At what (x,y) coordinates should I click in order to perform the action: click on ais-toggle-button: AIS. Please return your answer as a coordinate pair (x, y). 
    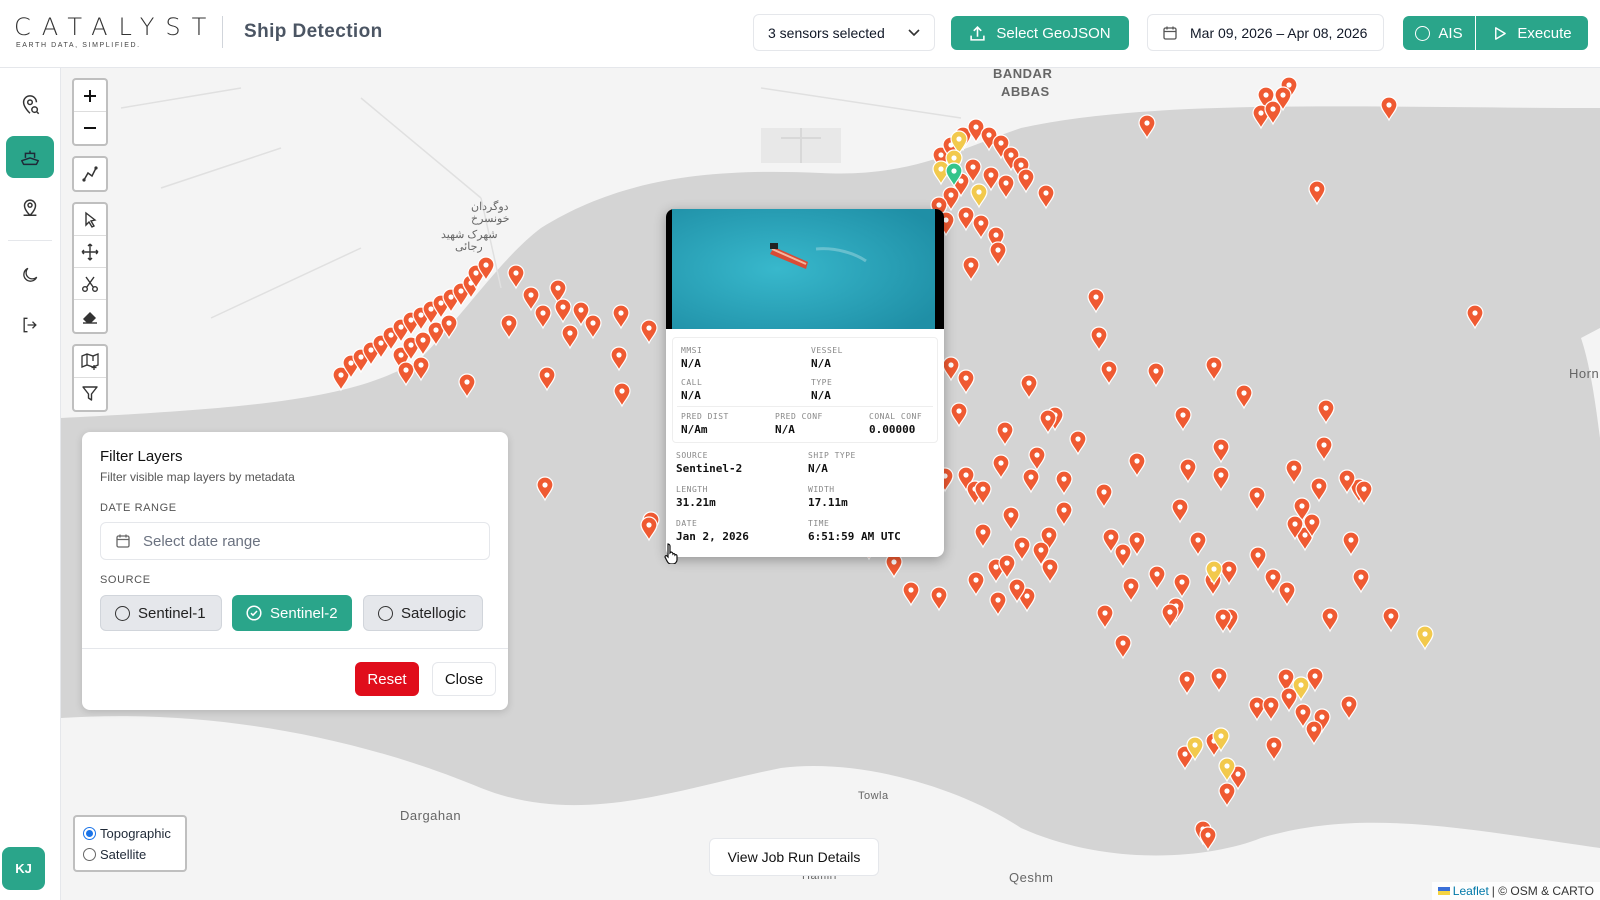
    Looking at the image, I should click on (1439, 33).